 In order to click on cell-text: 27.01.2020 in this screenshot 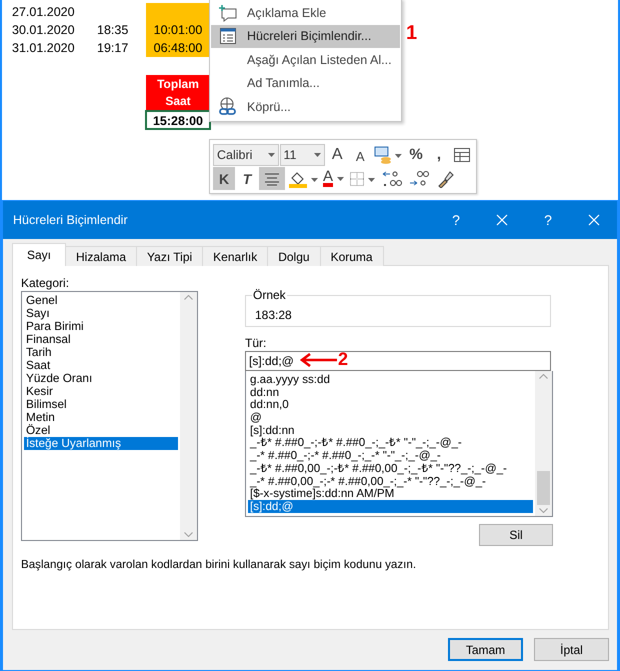, I will do `click(44, 12)`.